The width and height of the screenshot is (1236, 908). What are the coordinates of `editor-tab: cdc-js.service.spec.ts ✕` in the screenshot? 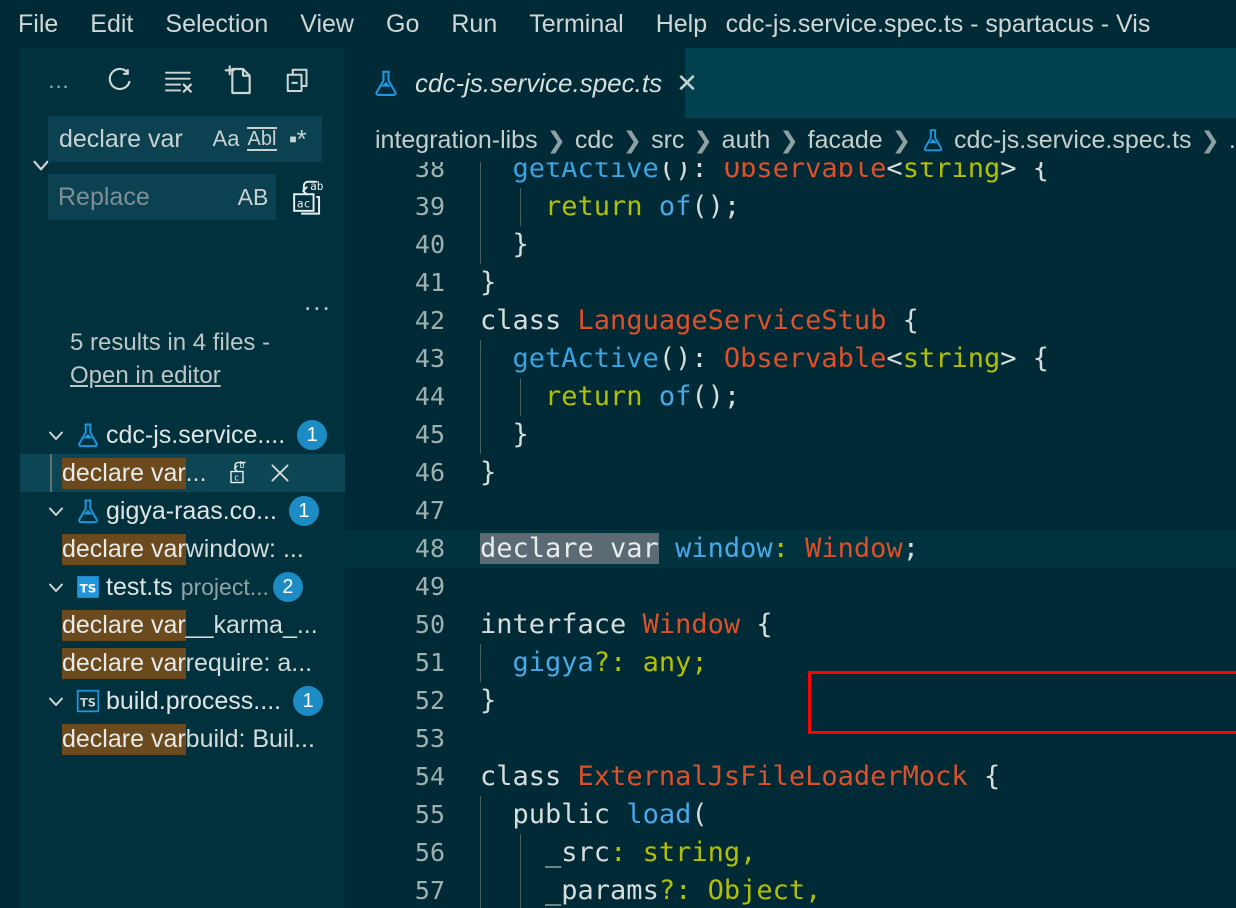 It's located at (521, 83).